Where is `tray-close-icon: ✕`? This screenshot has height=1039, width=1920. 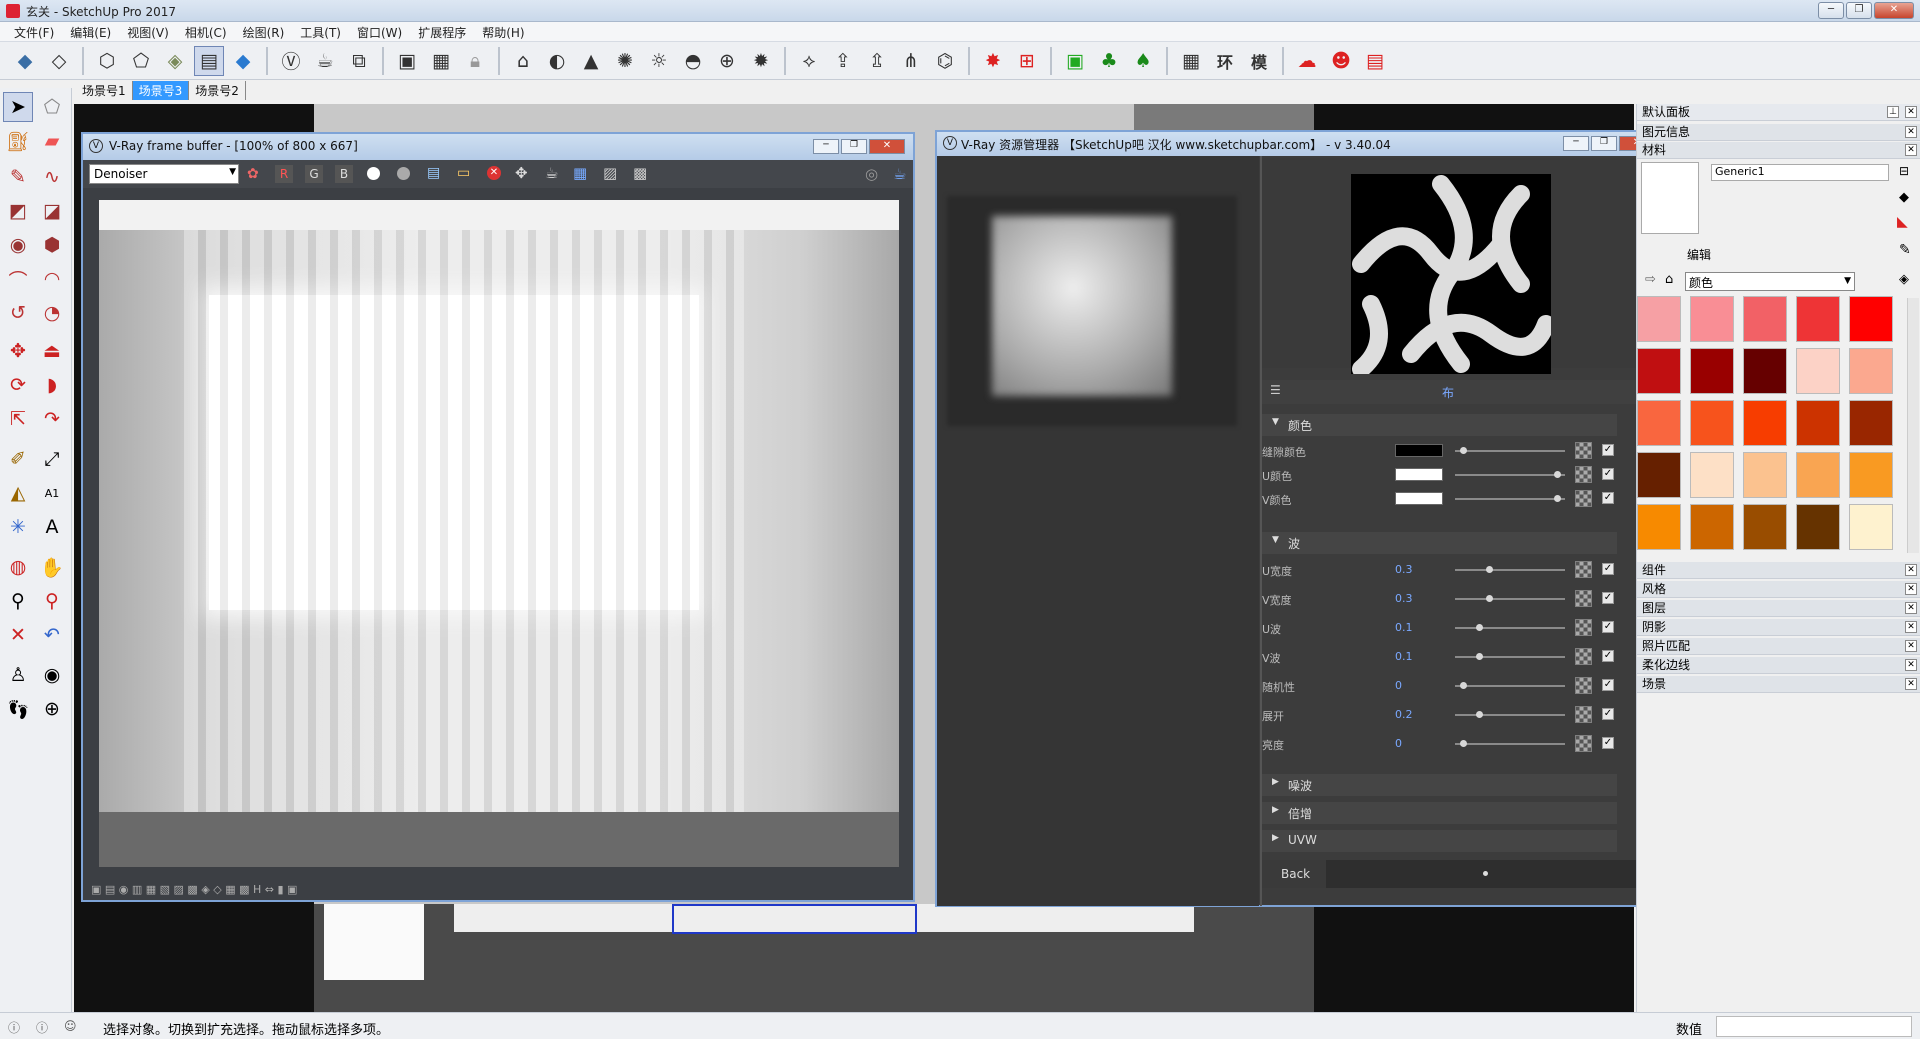 tray-close-icon: ✕ is located at coordinates (1911, 112).